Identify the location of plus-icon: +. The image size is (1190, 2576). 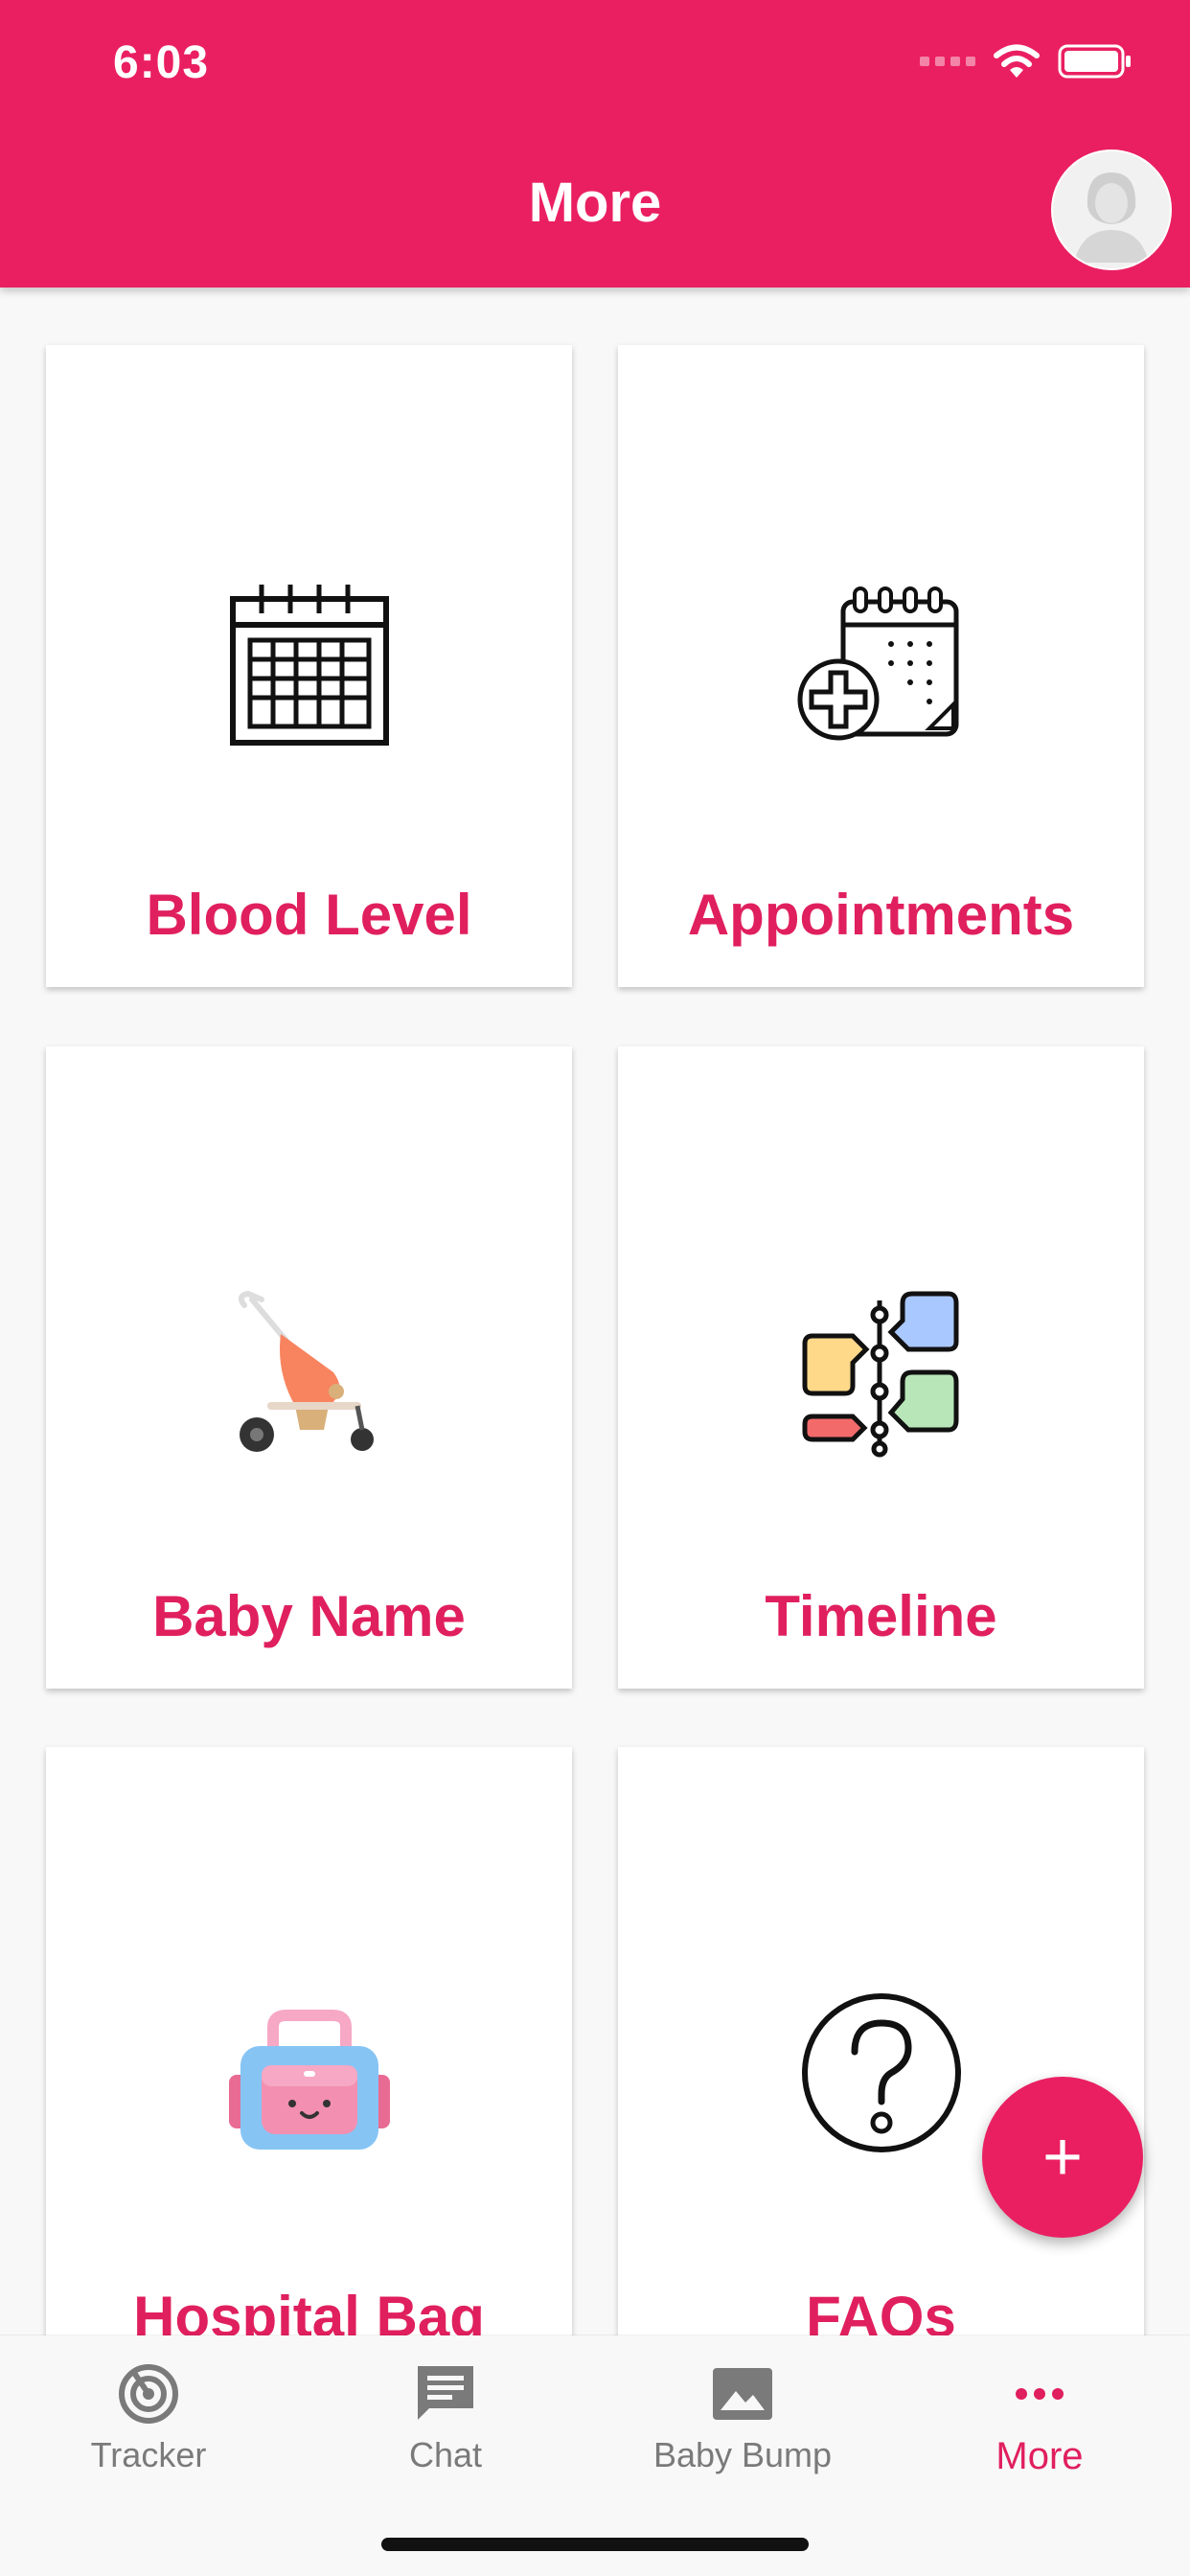
(1063, 2157).